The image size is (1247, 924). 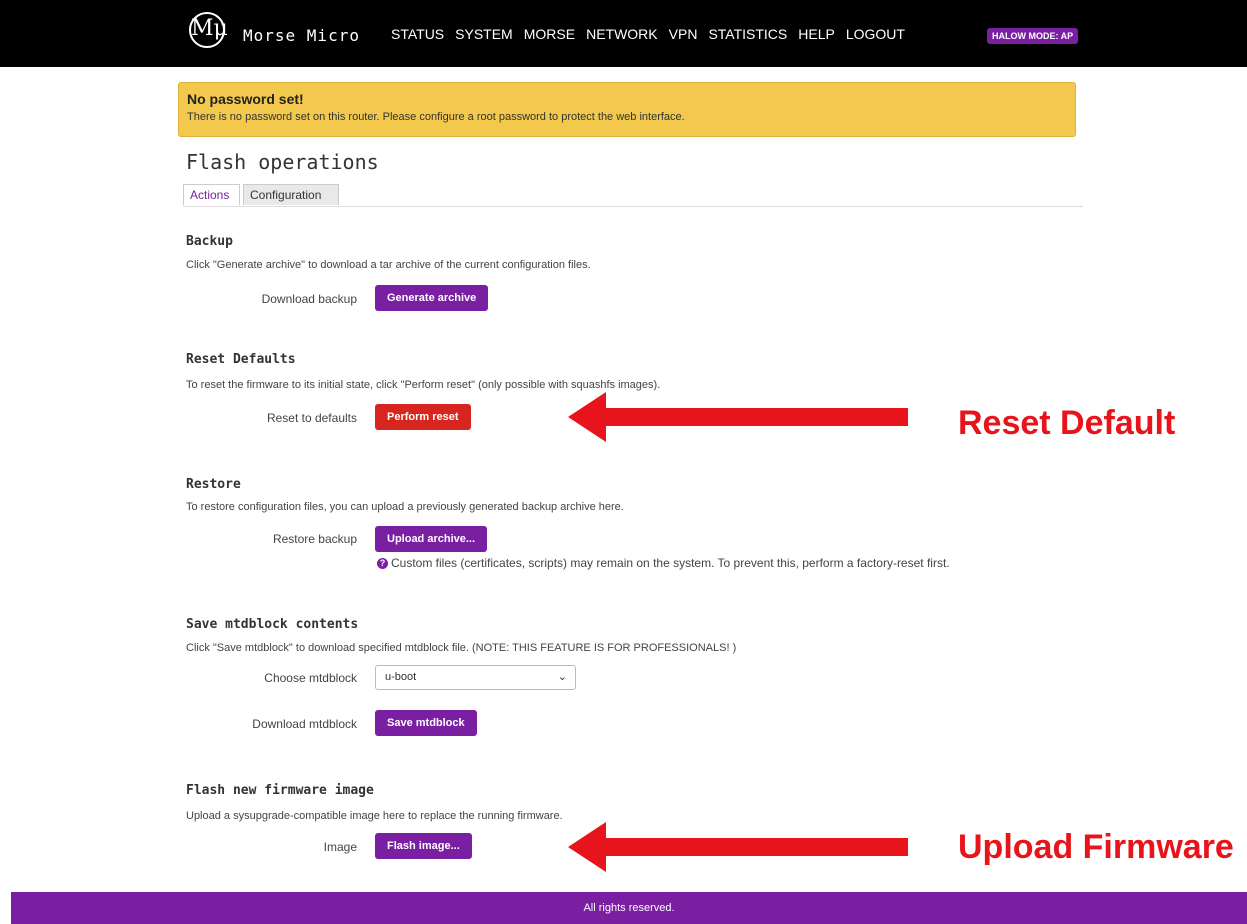 What do you see at coordinates (629, 908) in the screenshot?
I see `footer: All rights reserved.` at bounding box center [629, 908].